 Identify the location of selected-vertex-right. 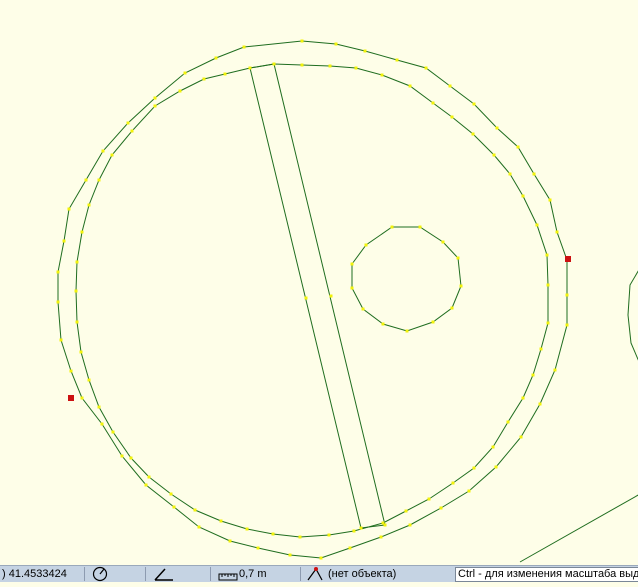
(568, 259).